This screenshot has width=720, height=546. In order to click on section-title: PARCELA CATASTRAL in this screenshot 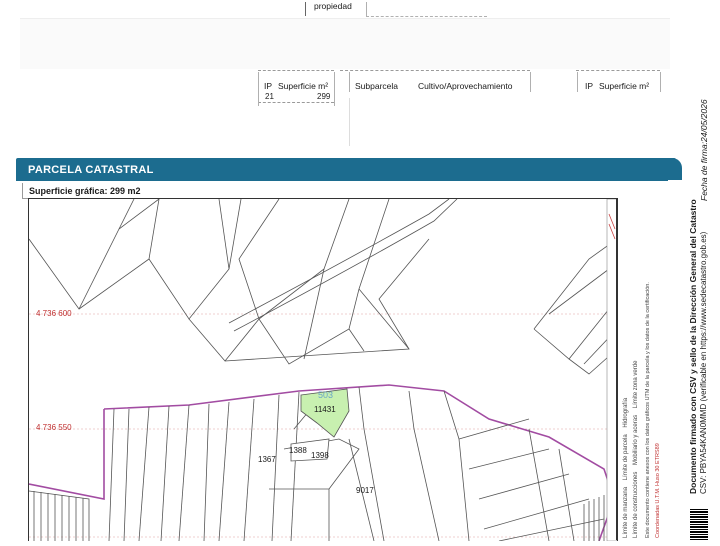, I will do `click(91, 170)`.